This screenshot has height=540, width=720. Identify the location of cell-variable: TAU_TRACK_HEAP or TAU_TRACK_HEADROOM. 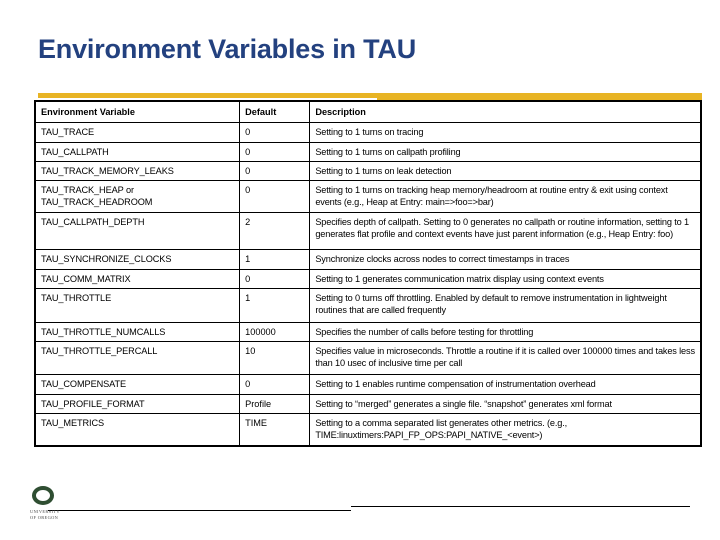
(137, 196).